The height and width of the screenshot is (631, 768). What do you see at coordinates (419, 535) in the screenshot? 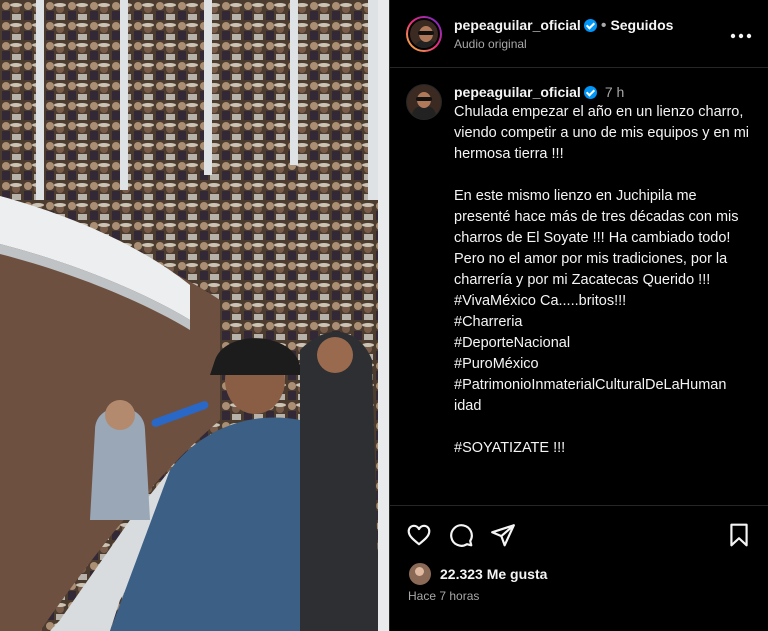
I see `heart-icon` at bounding box center [419, 535].